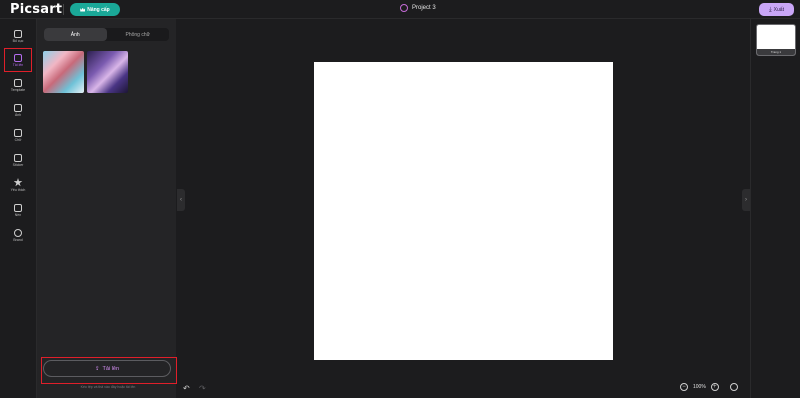 Image resolution: width=800 pixels, height=398 pixels. I want to click on tab-fonts: Phông chữ, so click(138, 34).